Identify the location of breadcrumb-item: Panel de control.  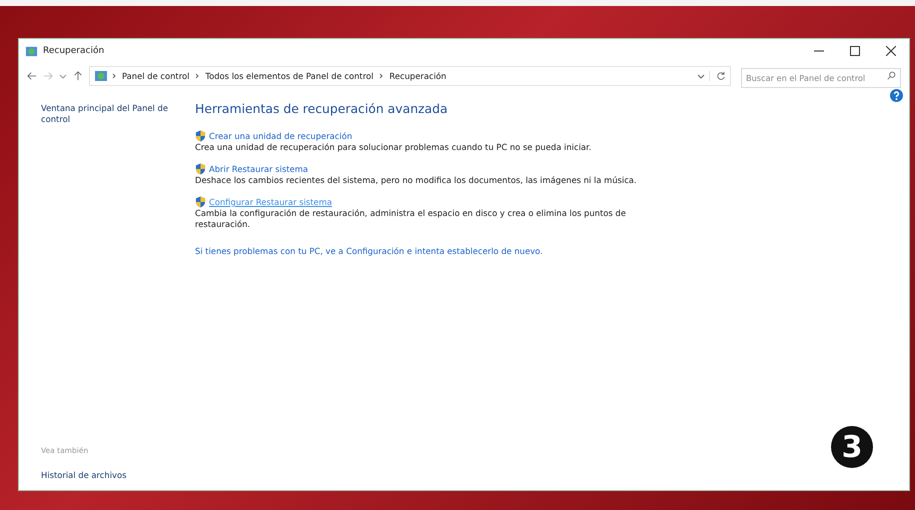
(156, 76).